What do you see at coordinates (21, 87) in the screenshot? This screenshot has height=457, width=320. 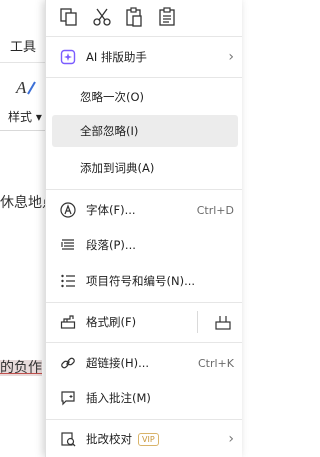 I see `svg-text: A` at bounding box center [21, 87].